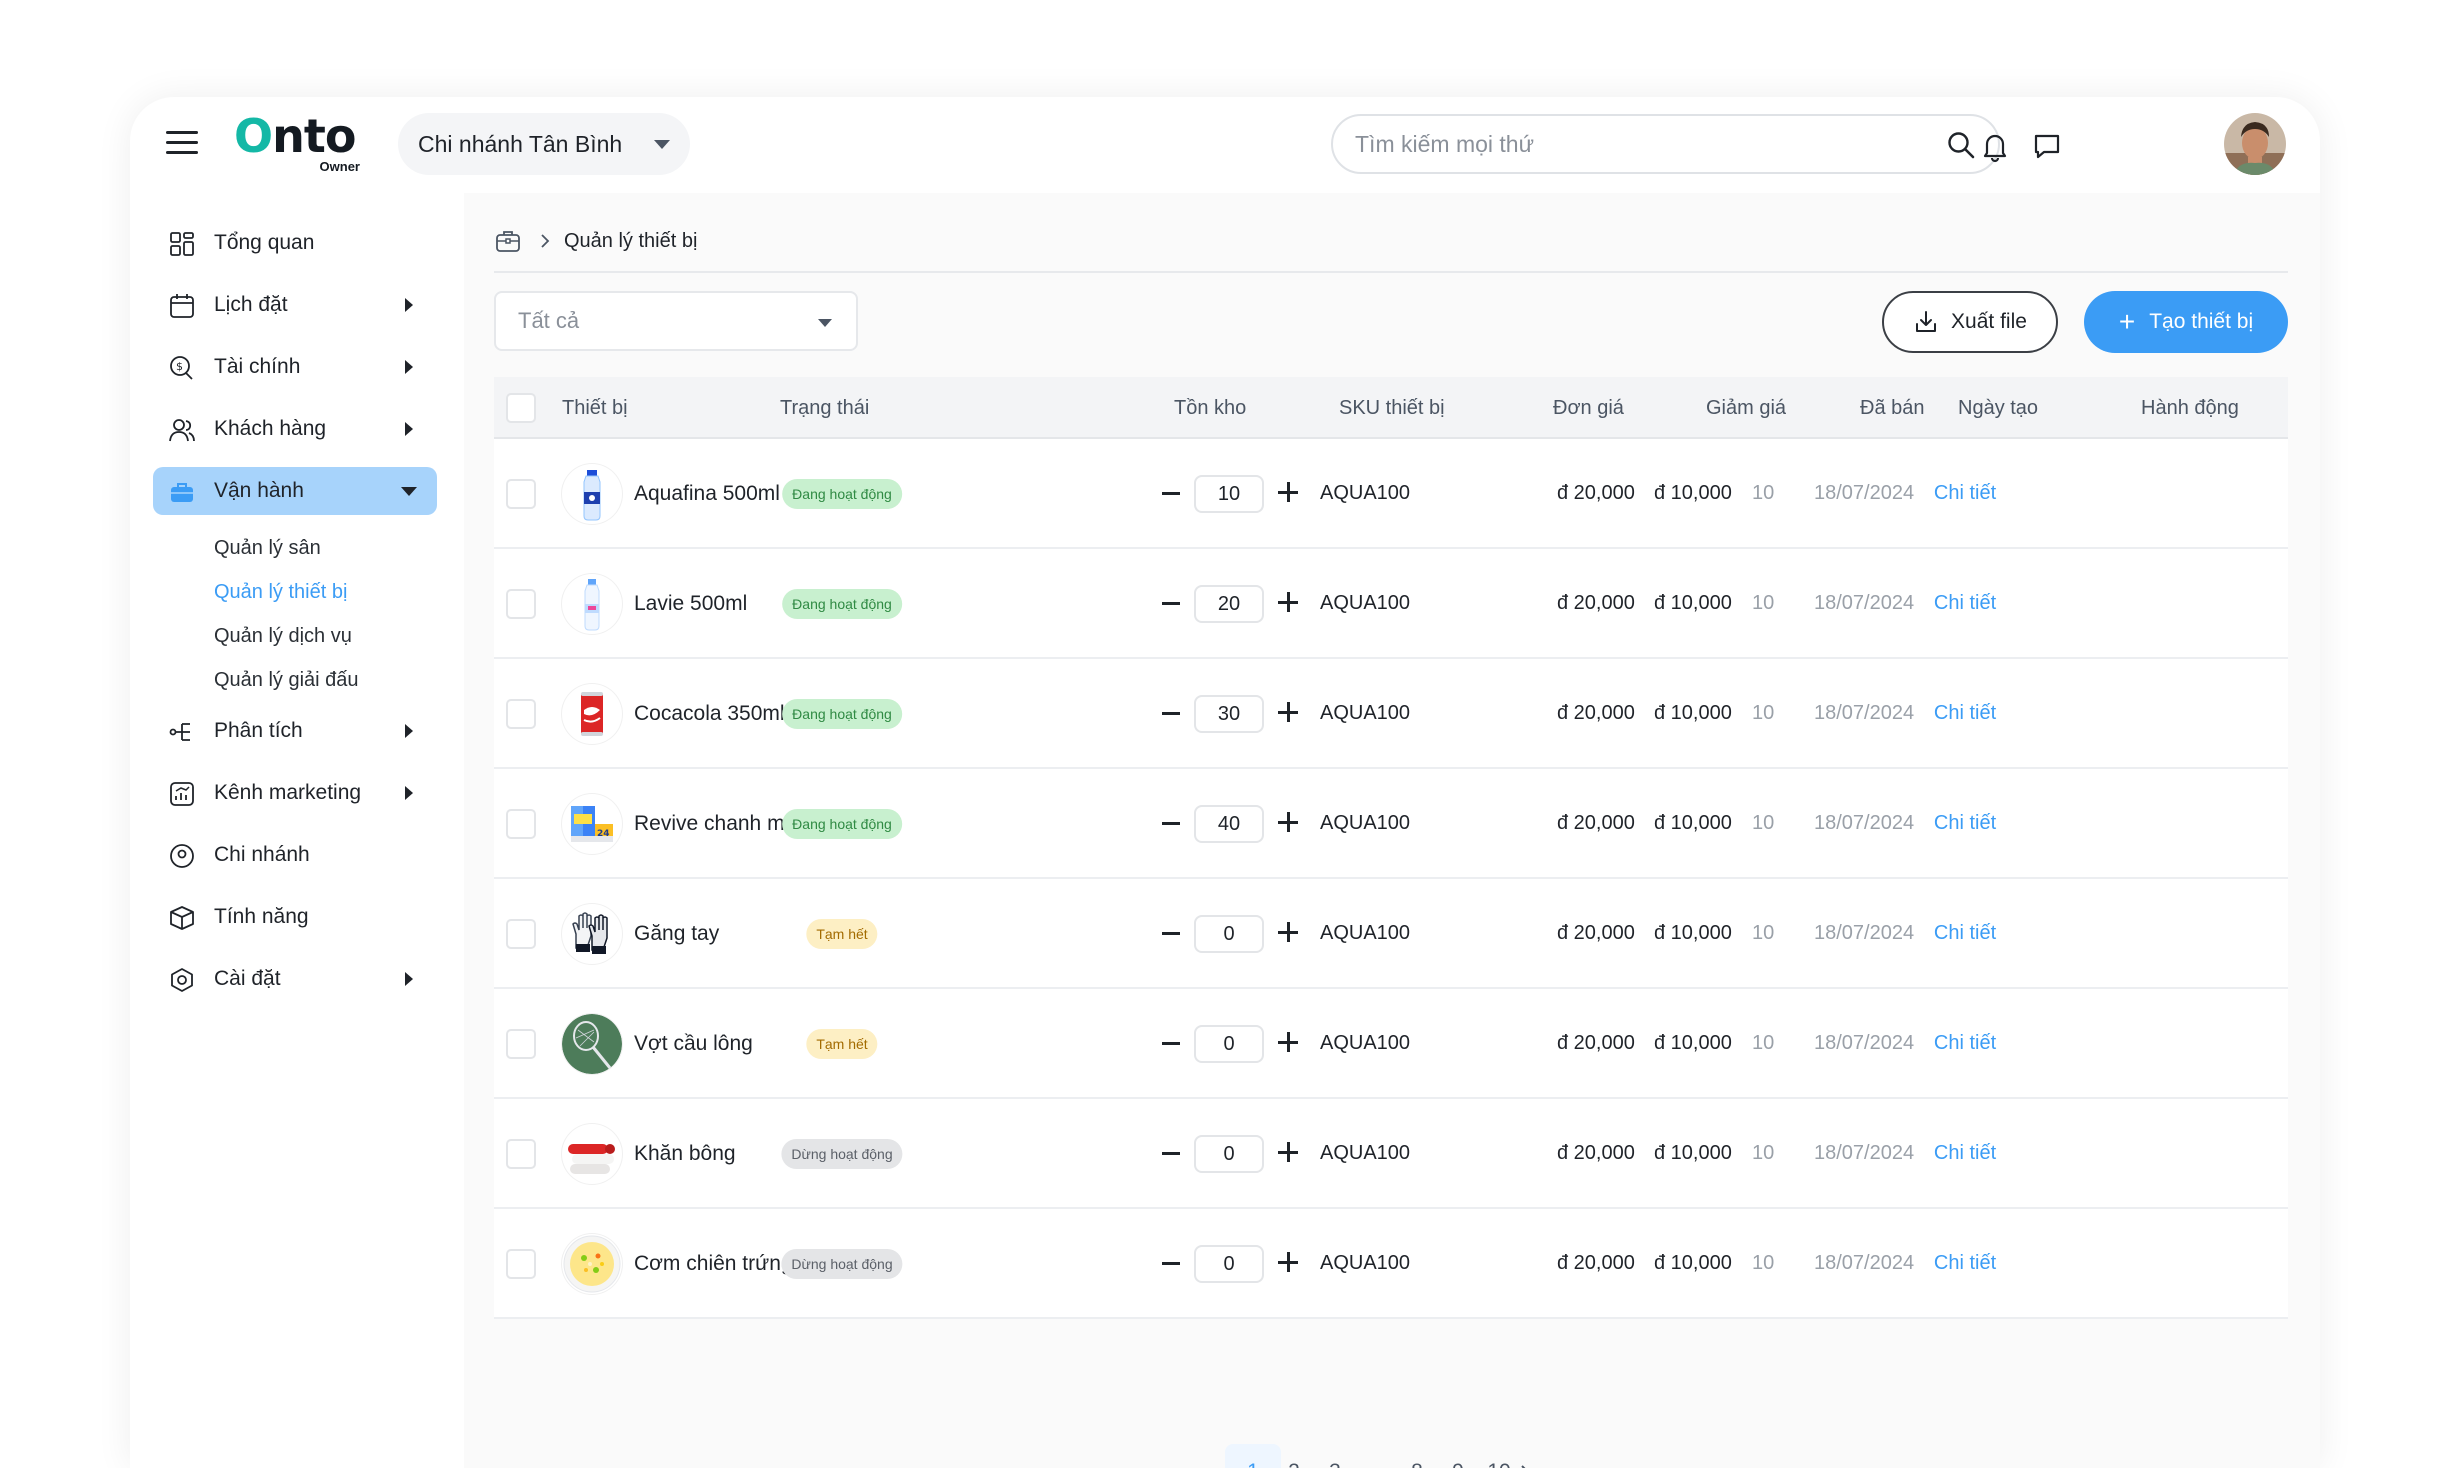  What do you see at coordinates (592, 604) in the screenshot?
I see `product-image` at bounding box center [592, 604].